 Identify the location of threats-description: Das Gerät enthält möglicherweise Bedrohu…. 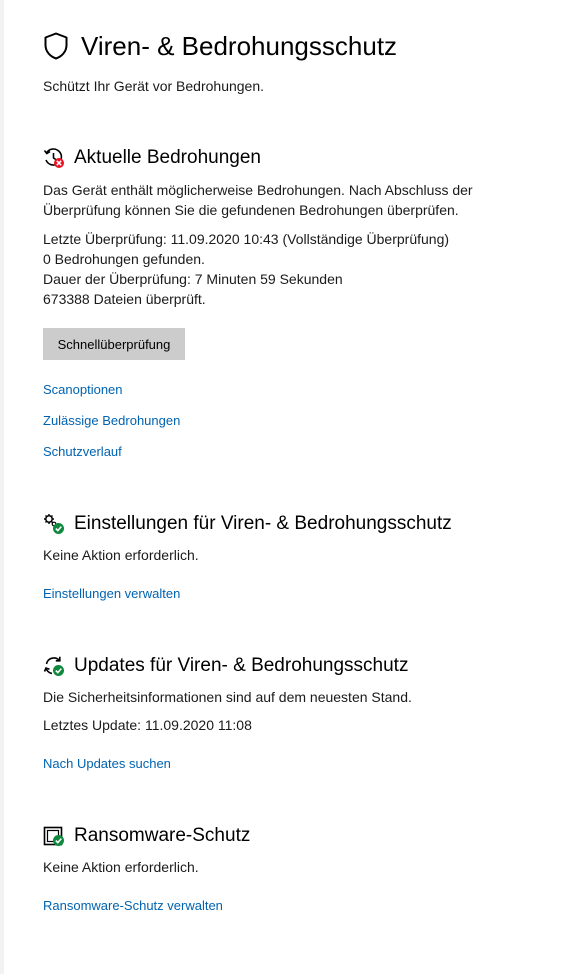
(258, 200).